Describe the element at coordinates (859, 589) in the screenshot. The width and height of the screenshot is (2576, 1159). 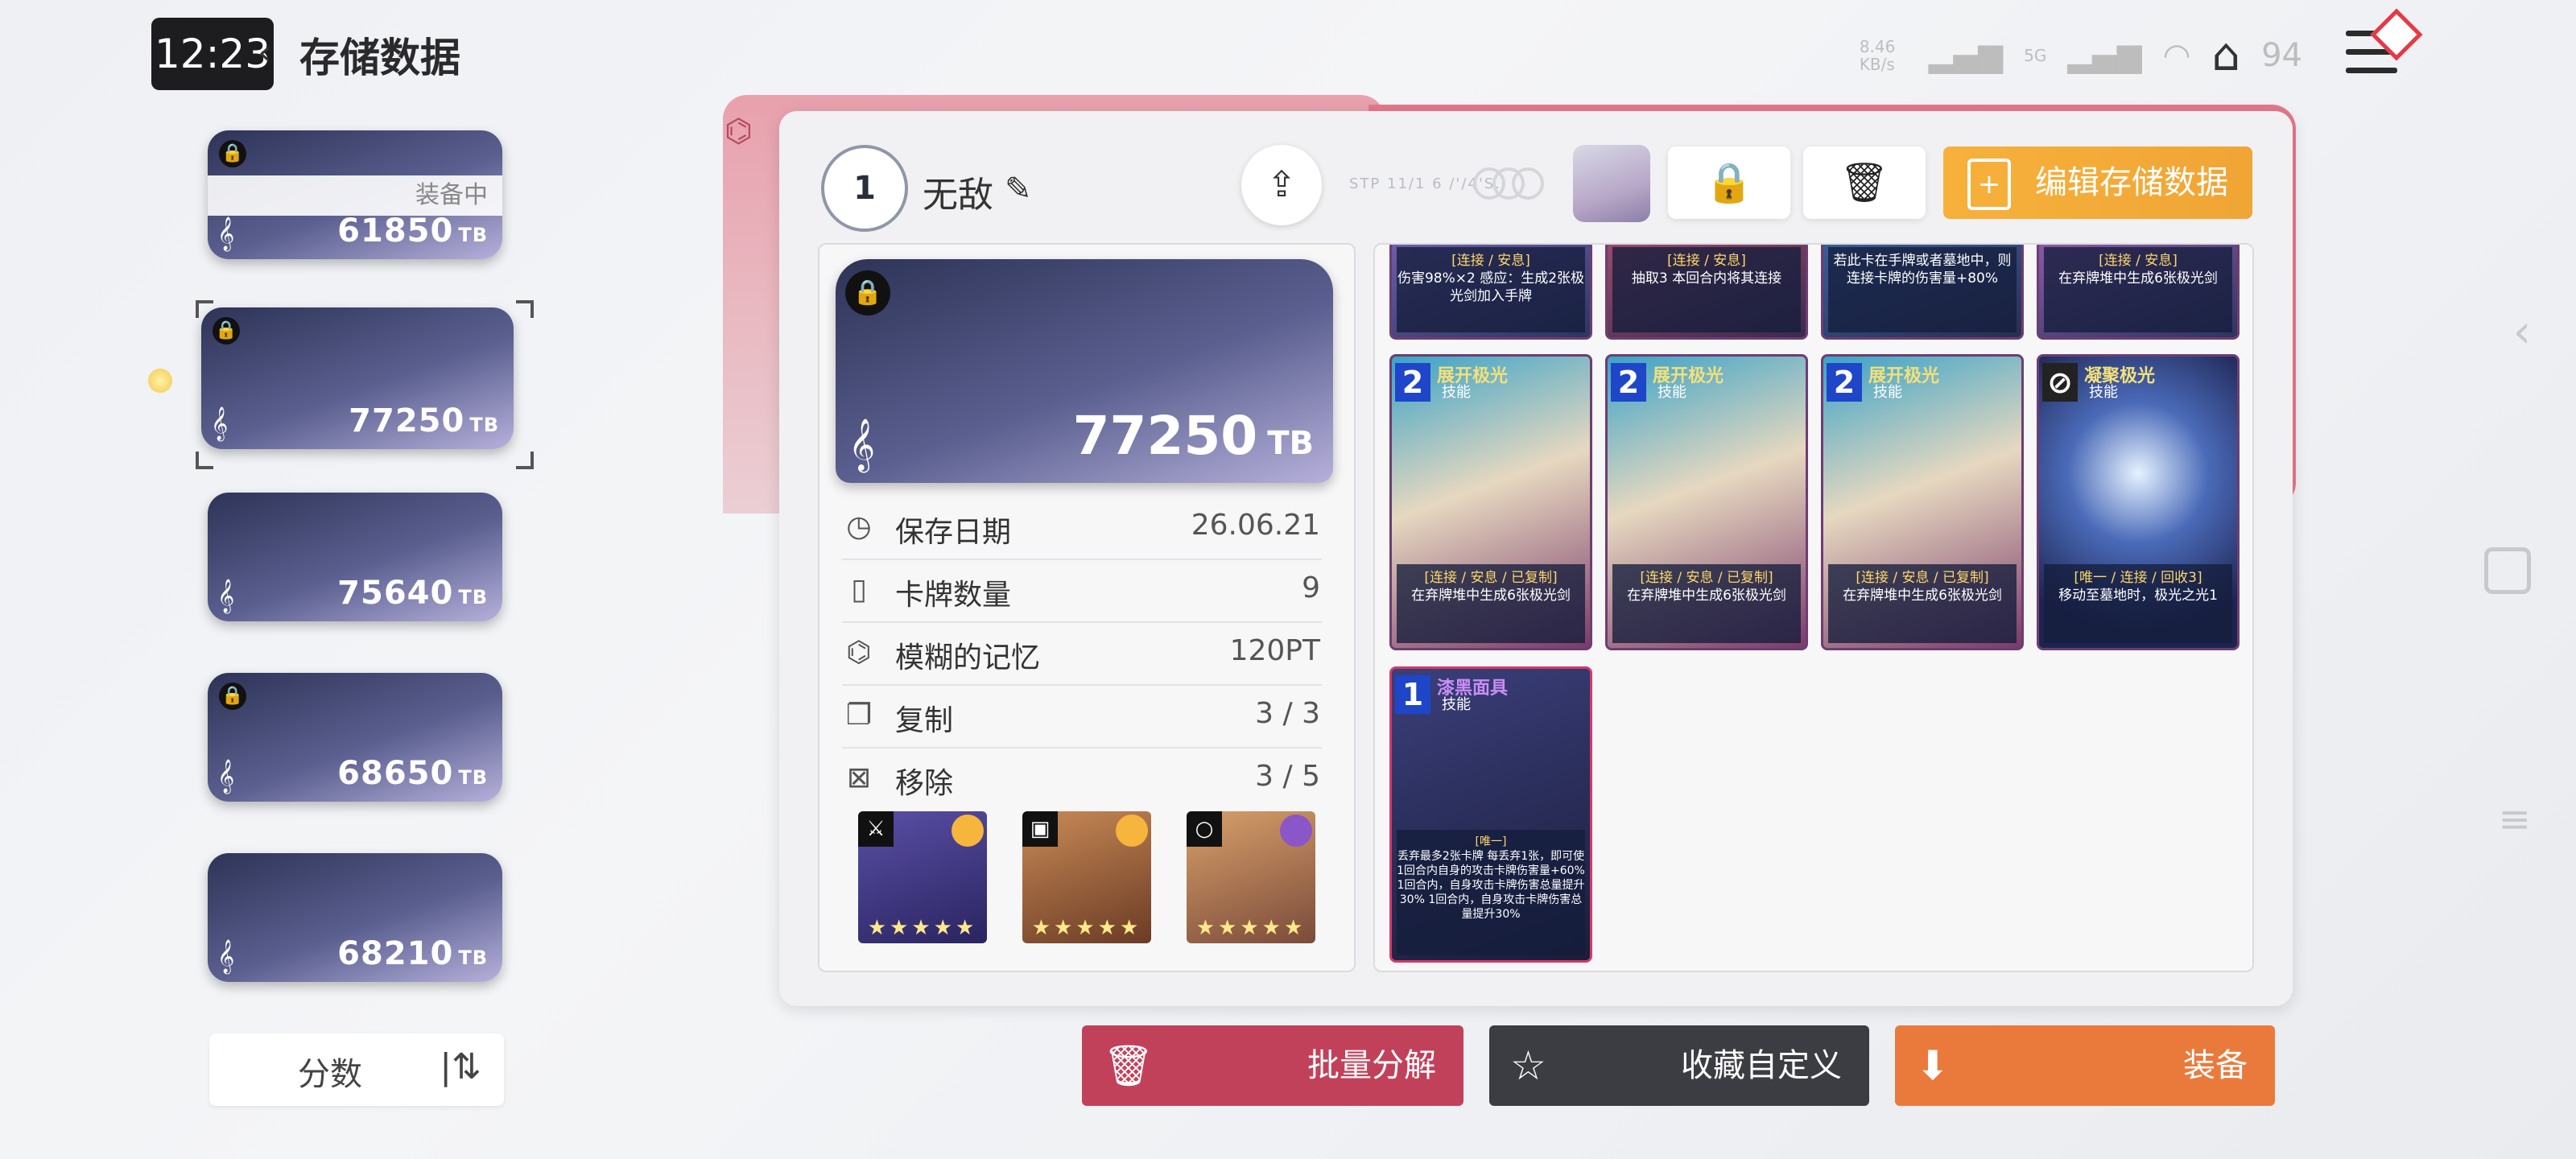
I see `cards-icon: ▯` at that location.